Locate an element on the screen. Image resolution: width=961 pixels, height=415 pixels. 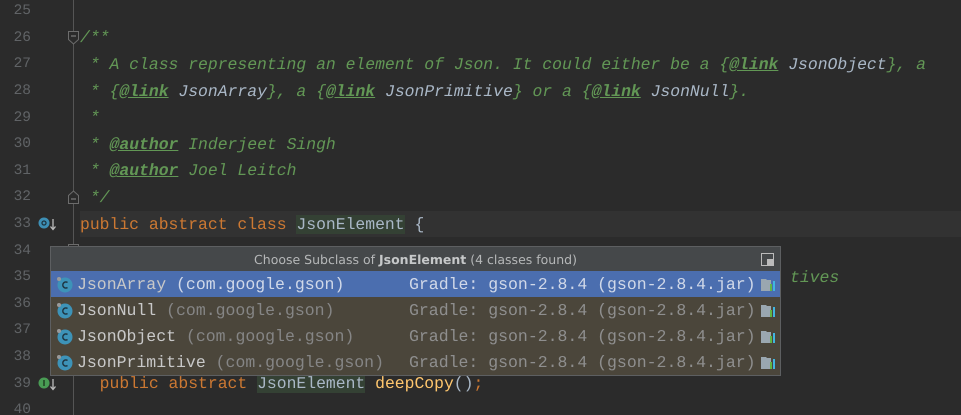
line-number: 27 is located at coordinates (21, 64).